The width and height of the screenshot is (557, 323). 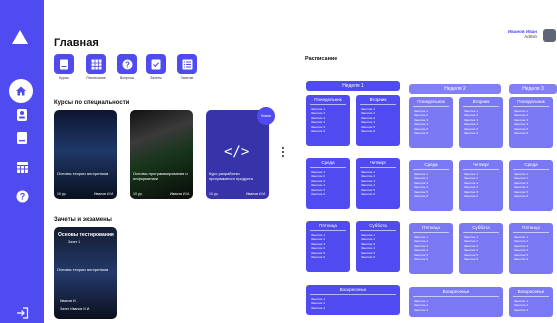 I want to click on credit-caption: Основы теории алгоритмов, so click(x=83, y=269).